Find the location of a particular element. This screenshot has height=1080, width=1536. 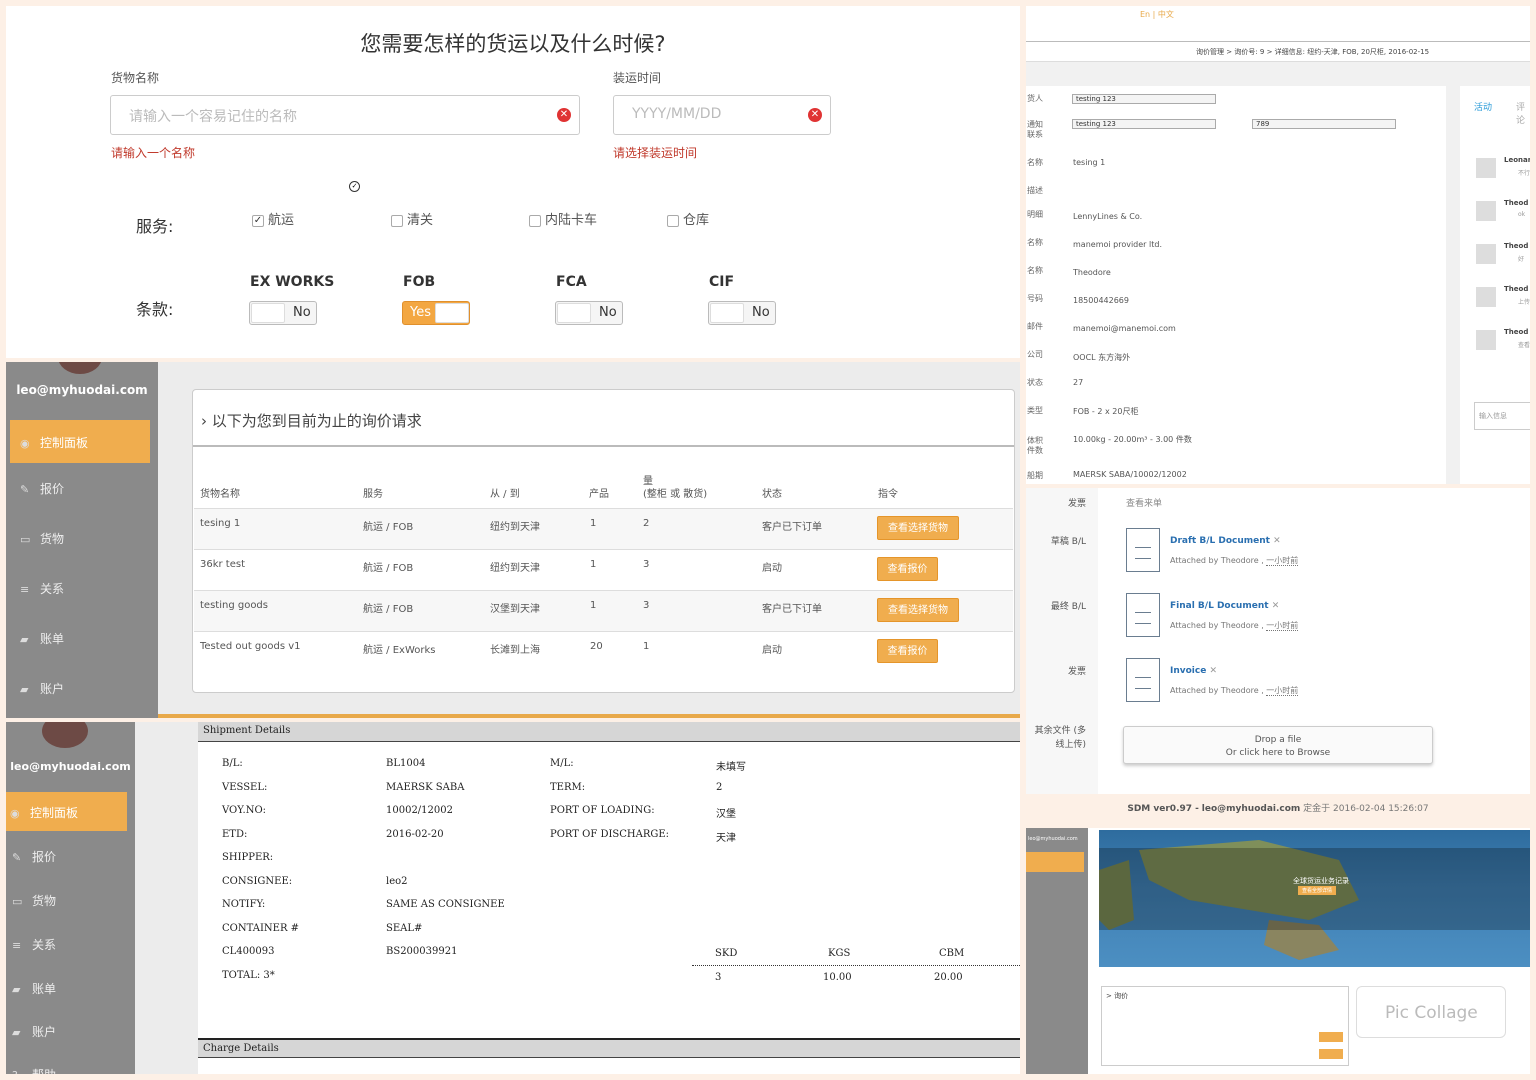

nav-label: 账单 is located at coordinates (52, 639).